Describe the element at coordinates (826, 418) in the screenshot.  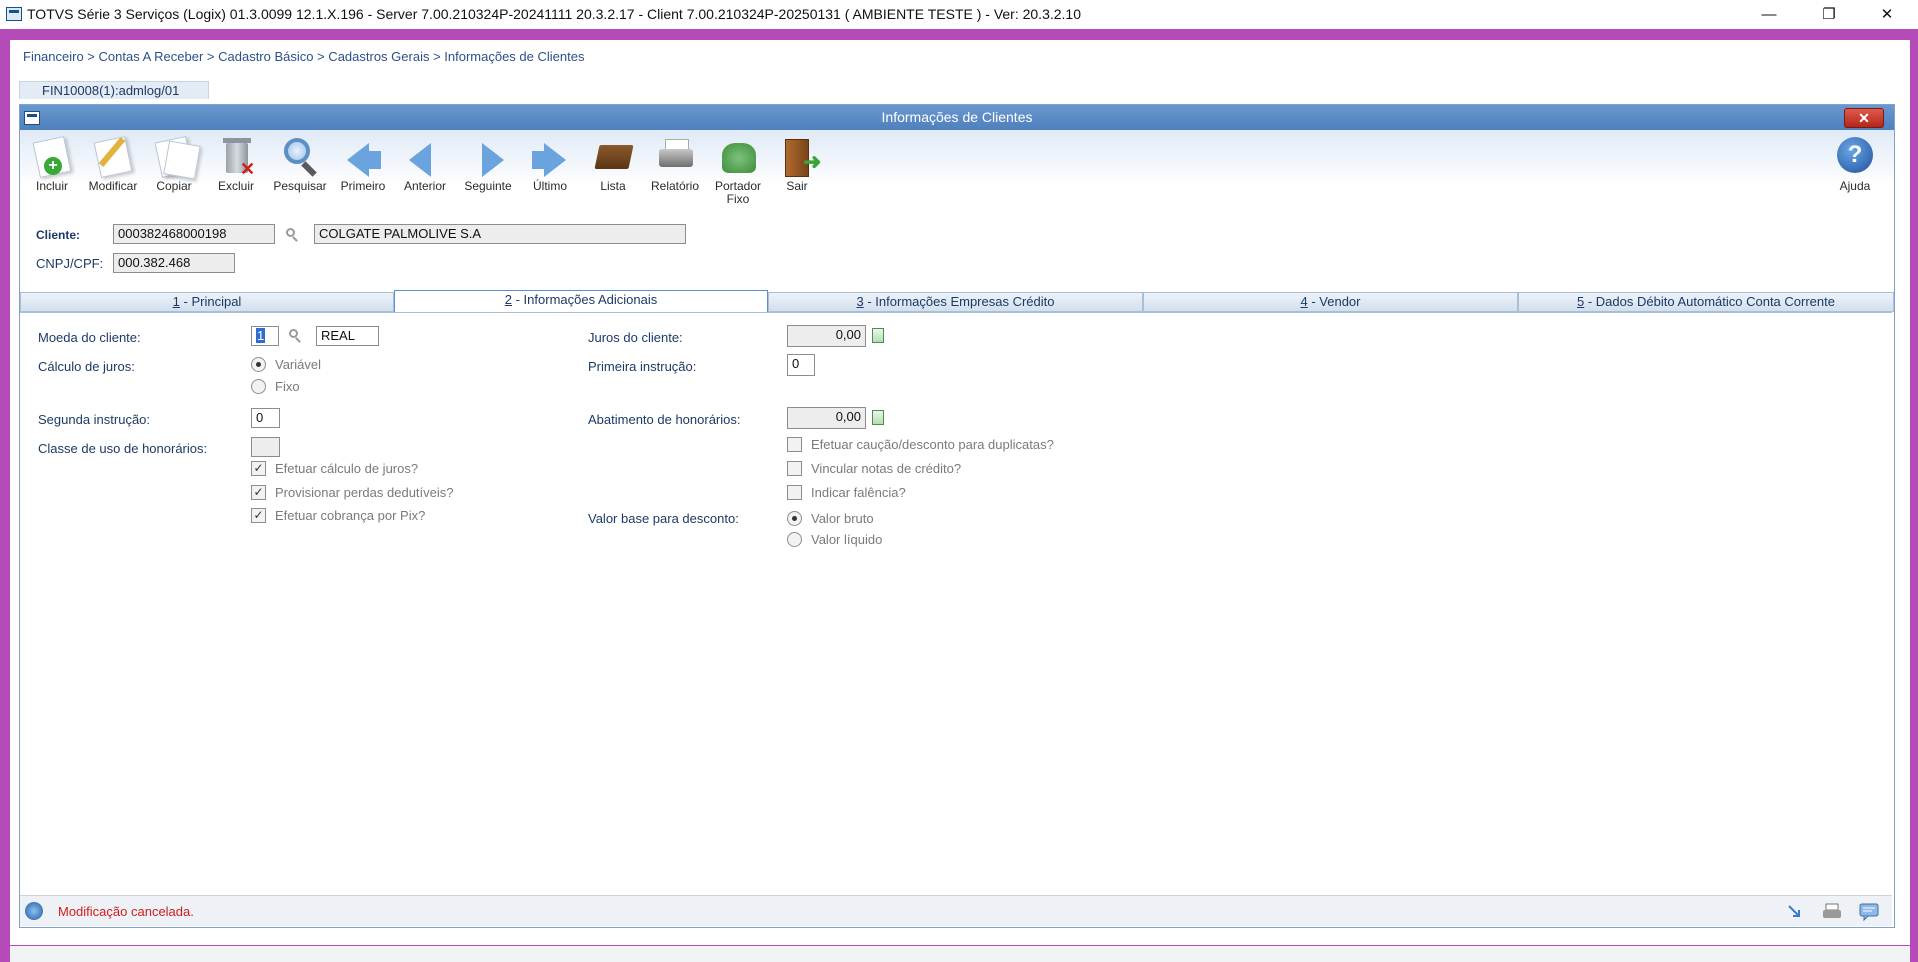
I see `abatimento-honorarios-field: 0,00` at that location.